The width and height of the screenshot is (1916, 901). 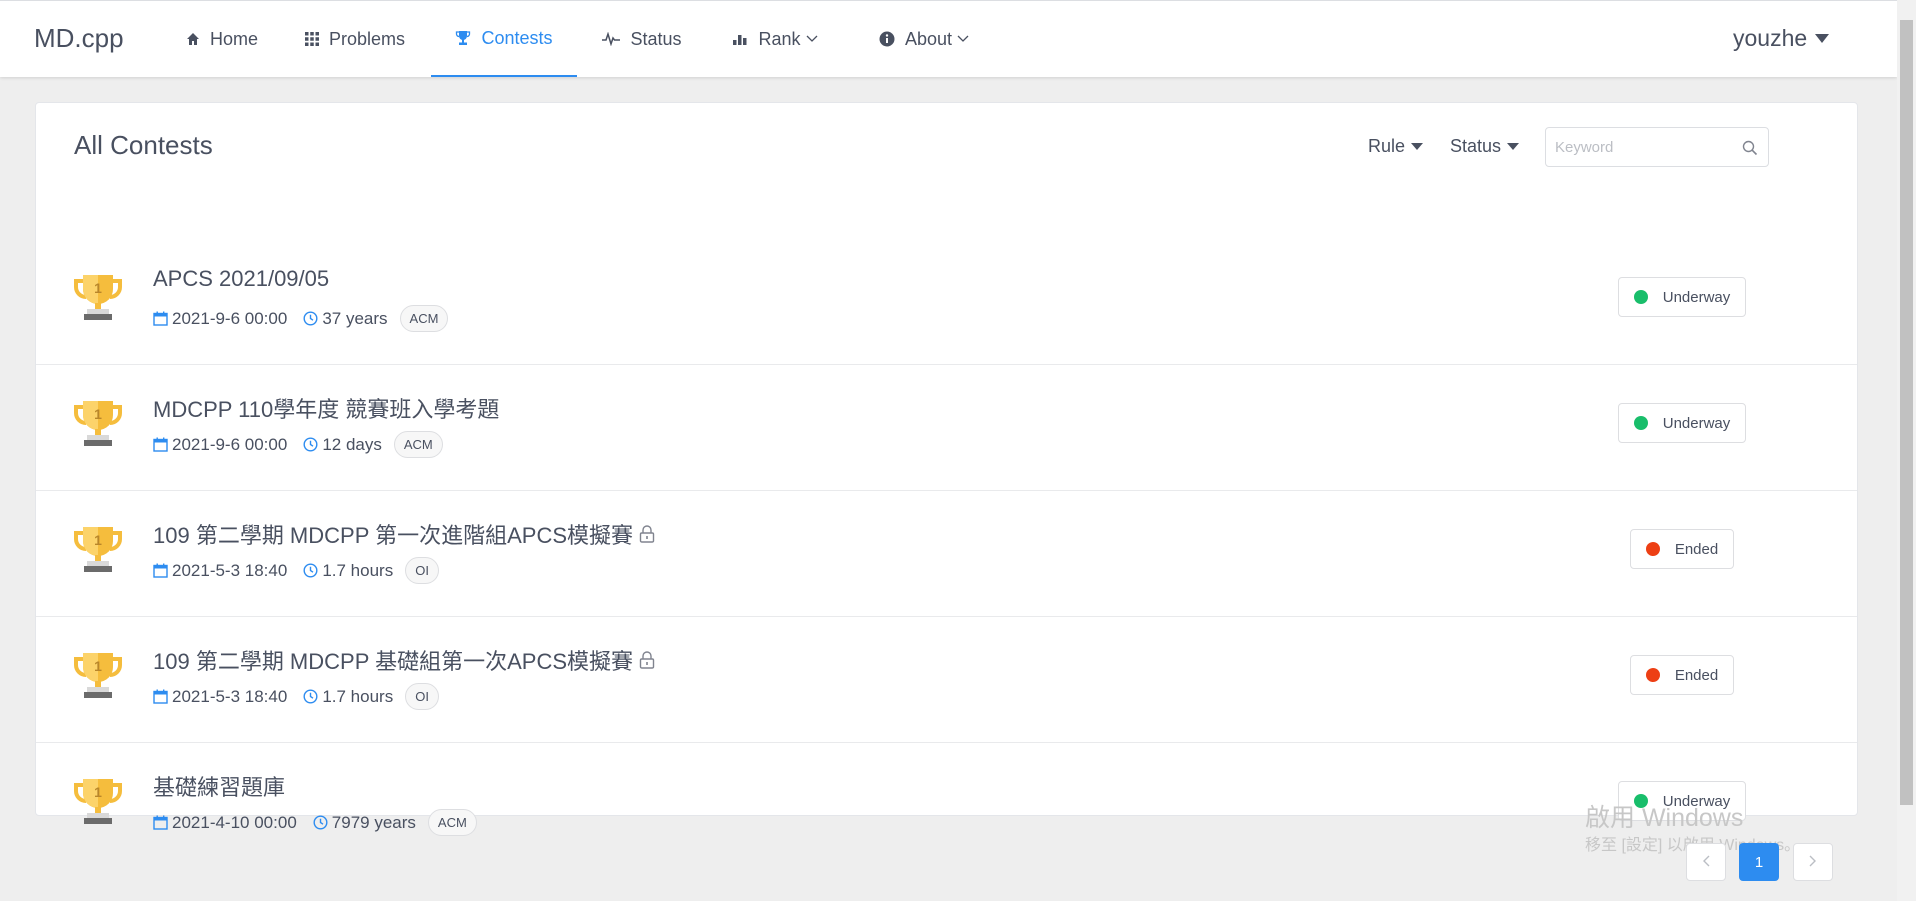 What do you see at coordinates (740, 39) in the screenshot?
I see `bar-chart-icon` at bounding box center [740, 39].